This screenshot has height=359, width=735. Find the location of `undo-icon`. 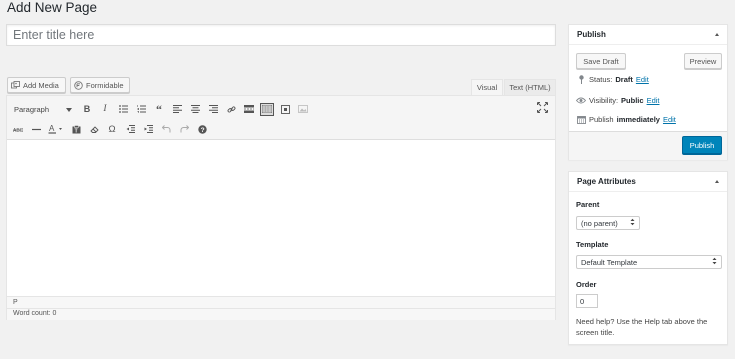

undo-icon is located at coordinates (166, 129).